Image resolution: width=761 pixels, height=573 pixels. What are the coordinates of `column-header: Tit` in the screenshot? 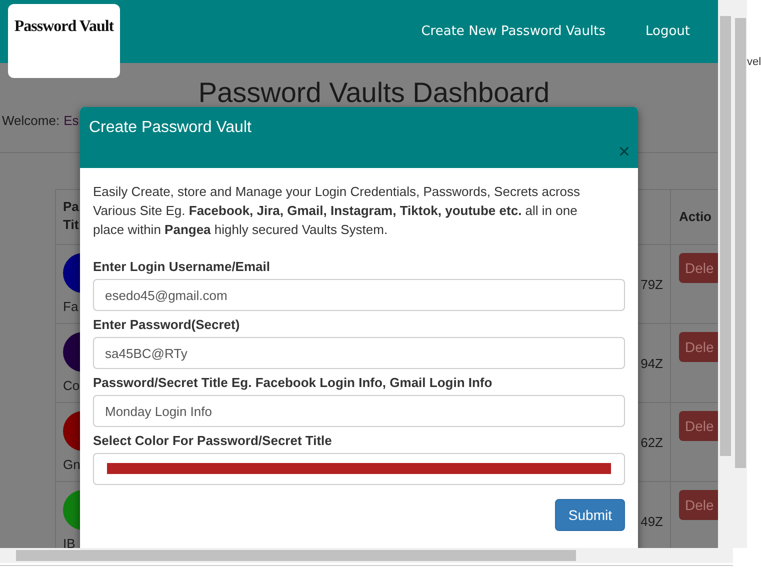 It's located at (71, 225).